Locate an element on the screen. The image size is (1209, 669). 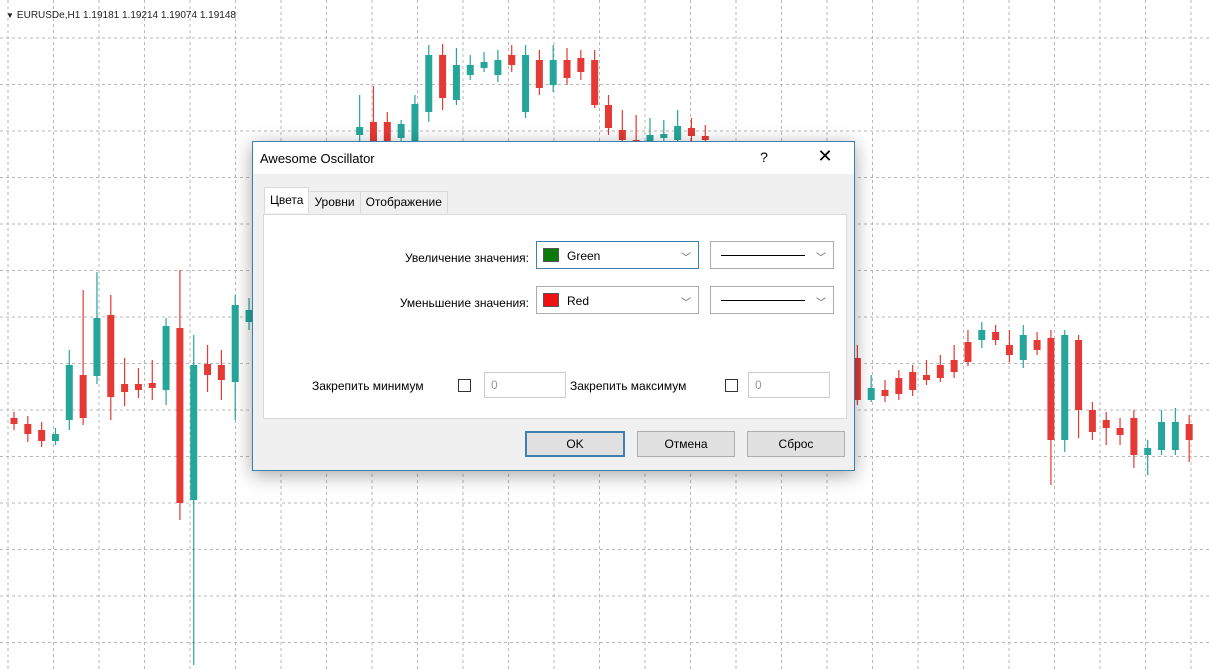
help-icon: ? is located at coordinates (764, 157).